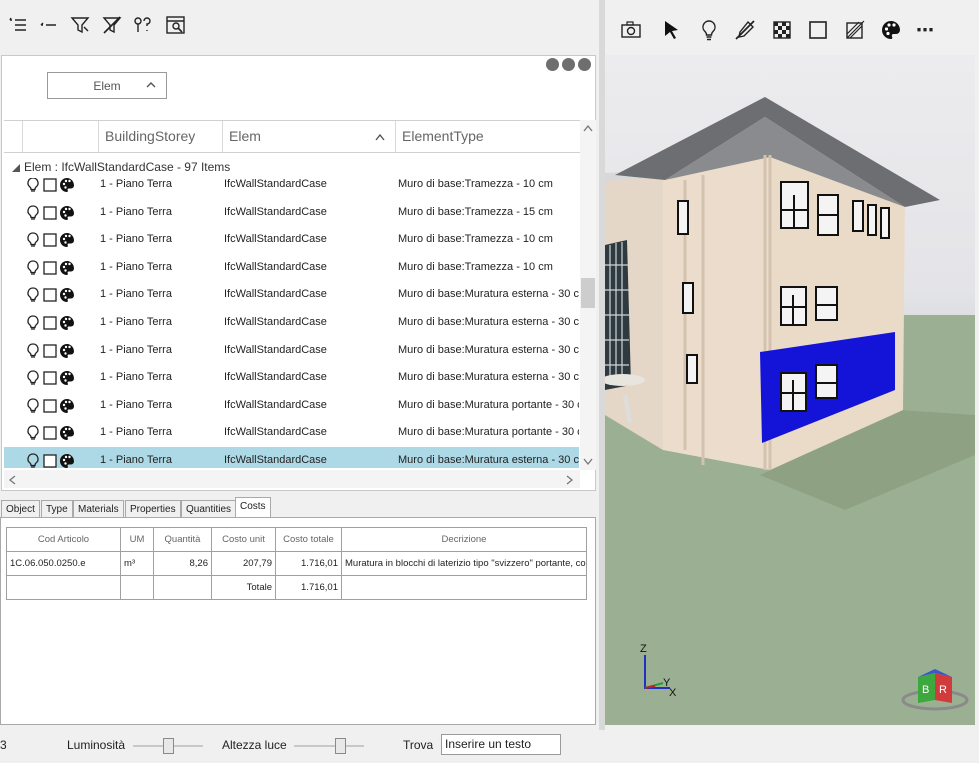 This screenshot has height=763, width=979. Describe the element at coordinates (672, 30) in the screenshot. I see `pointer-icon` at that location.